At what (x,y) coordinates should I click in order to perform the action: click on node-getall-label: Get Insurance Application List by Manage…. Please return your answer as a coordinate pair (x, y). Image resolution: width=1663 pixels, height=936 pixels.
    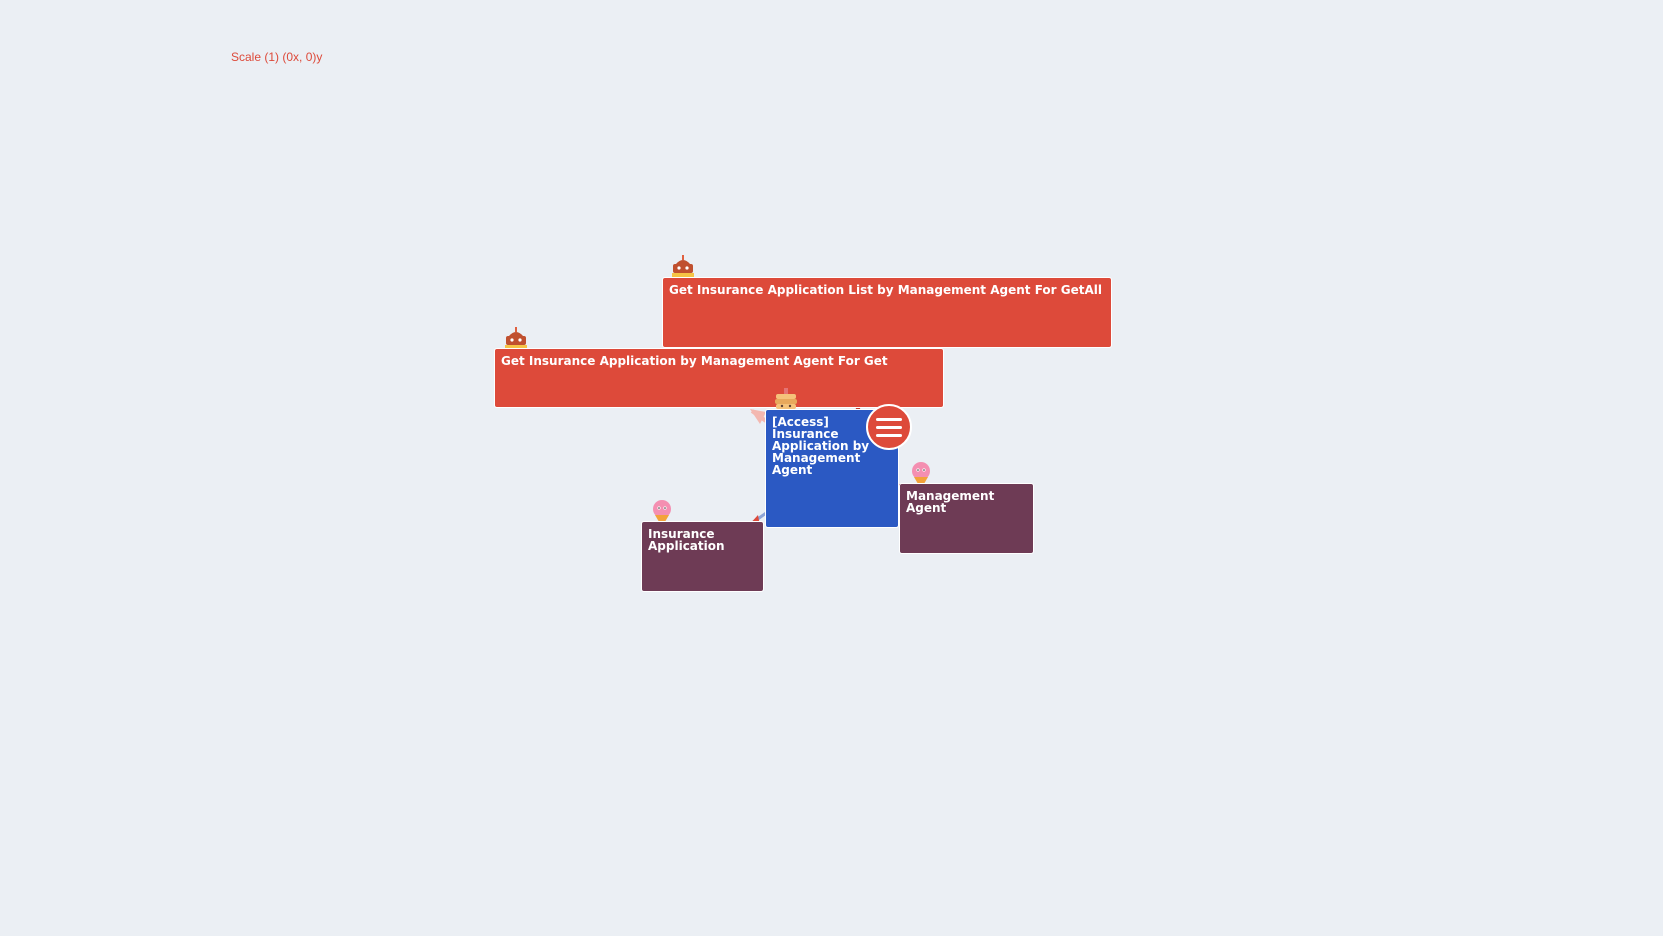
    Looking at the image, I should click on (885, 290).